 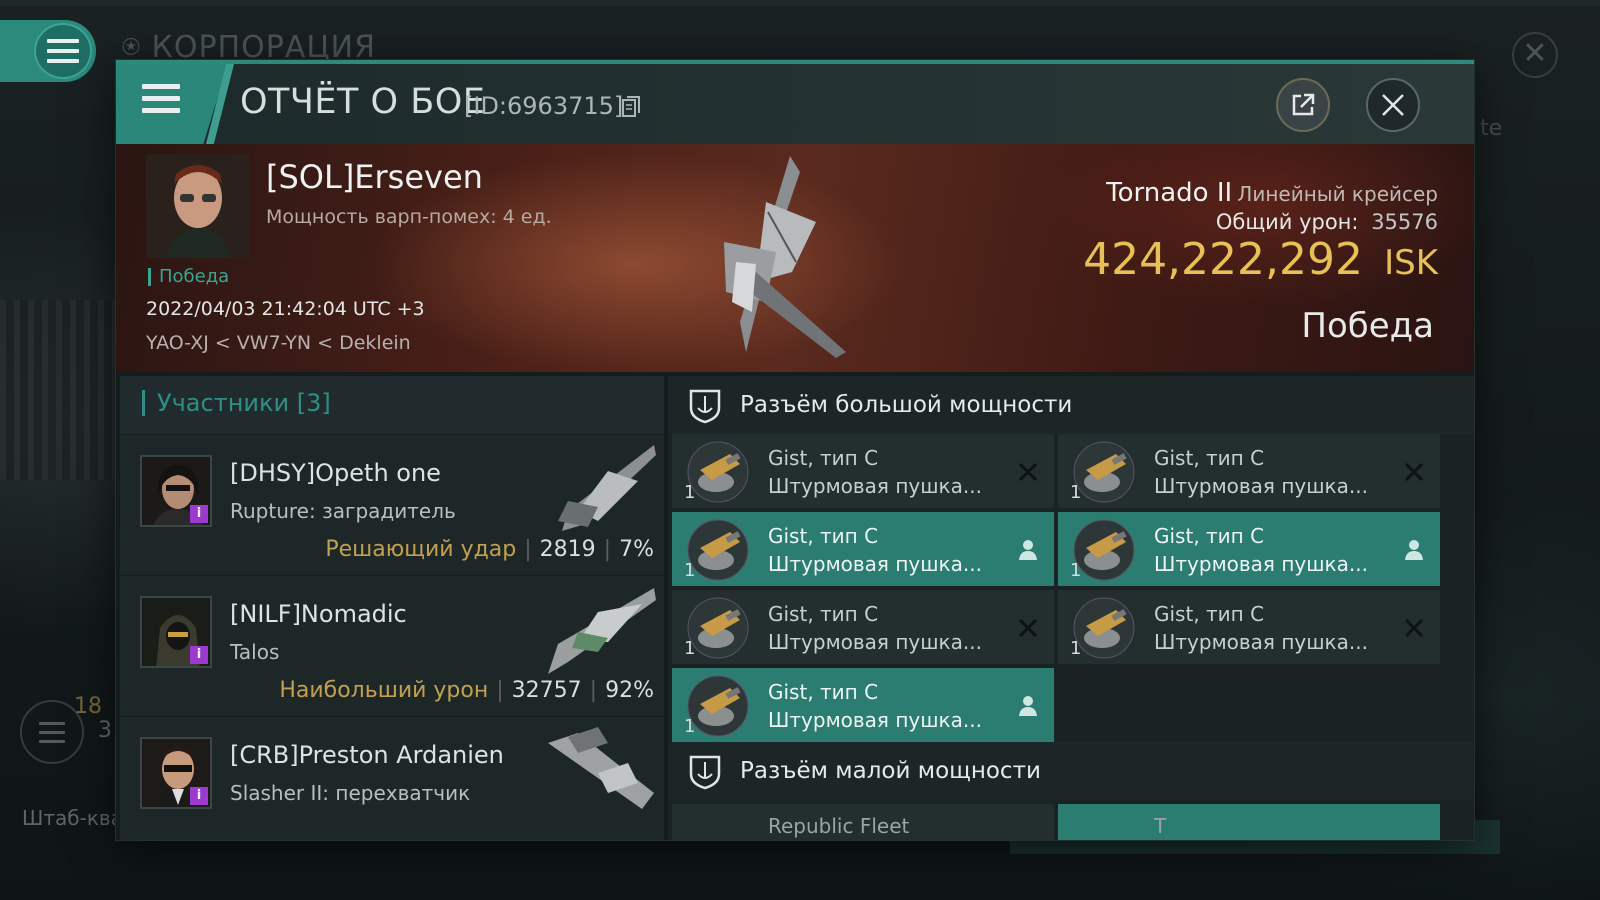 I want to click on participant-name: [NILF]Nomadic, so click(x=318, y=614).